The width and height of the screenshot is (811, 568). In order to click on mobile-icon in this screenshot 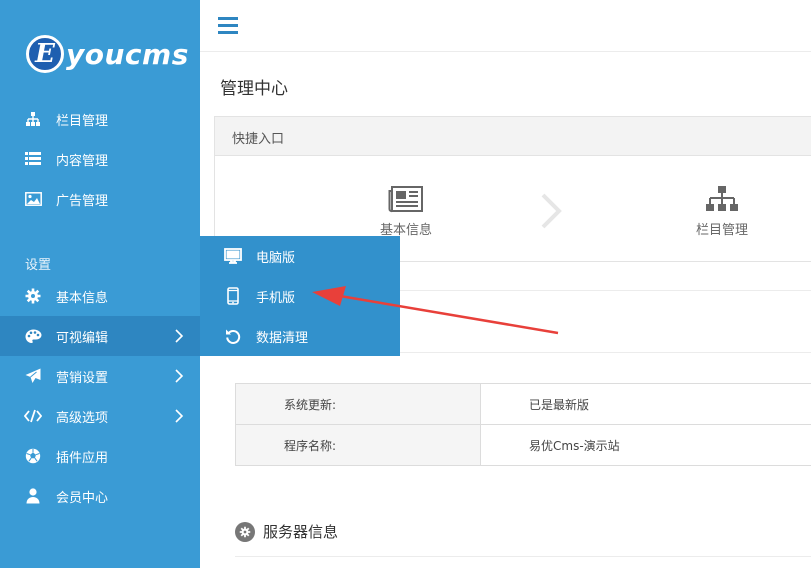, I will do `click(233, 296)`.